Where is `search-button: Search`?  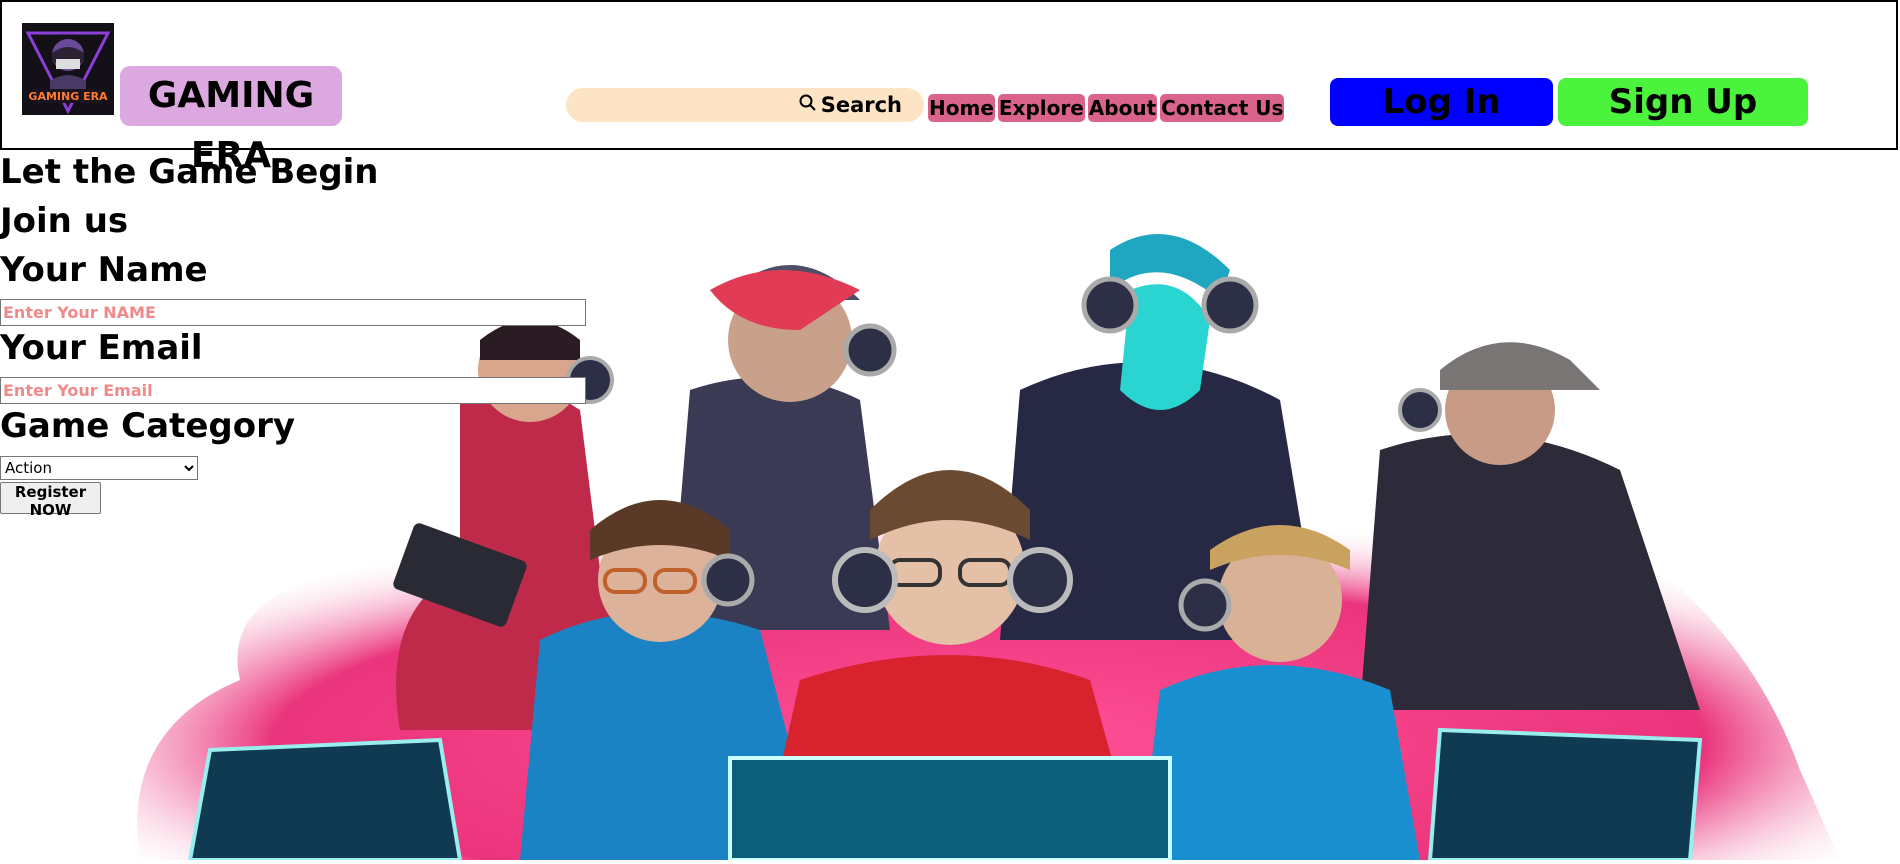 search-button: Search is located at coordinates (850, 105).